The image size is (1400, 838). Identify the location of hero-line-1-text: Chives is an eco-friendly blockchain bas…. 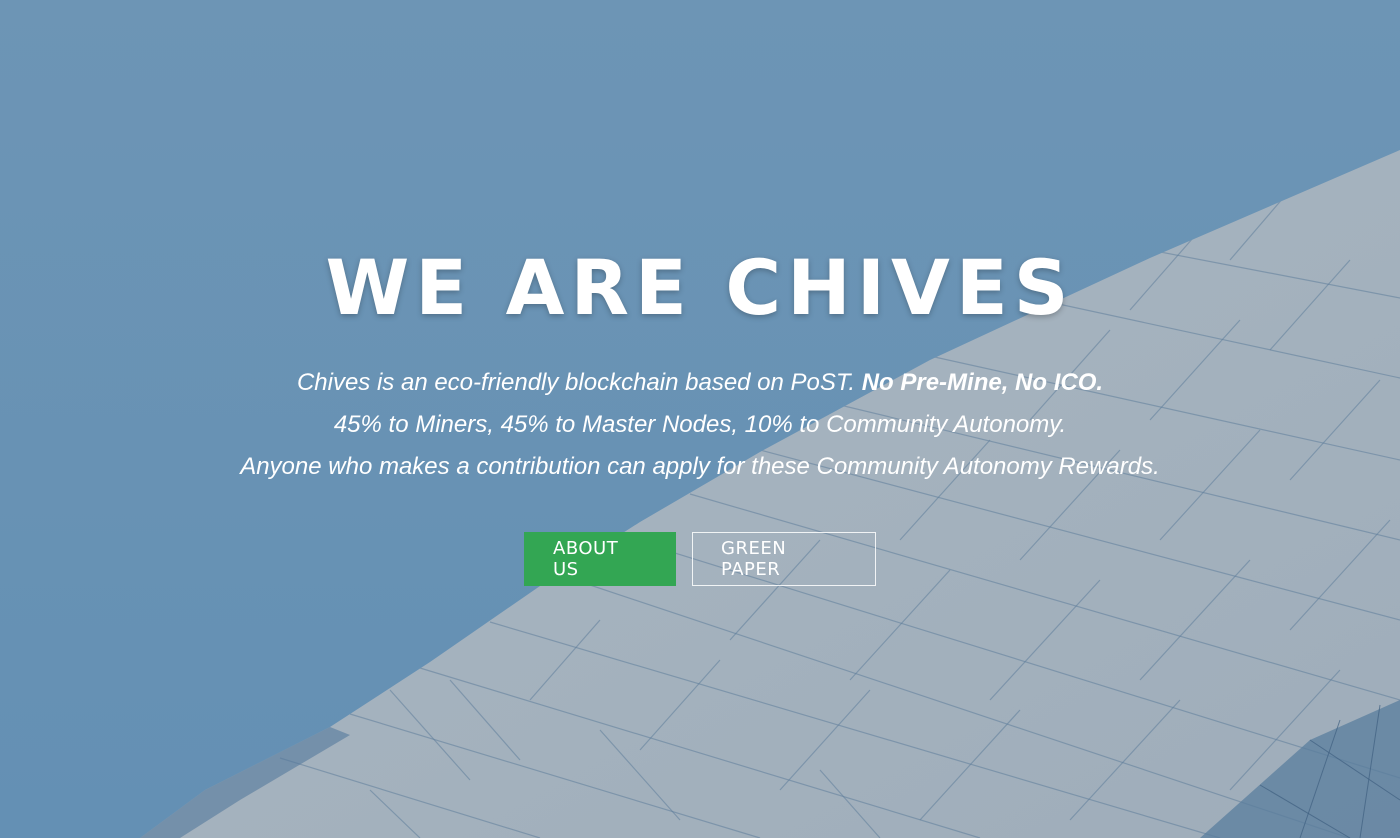
(576, 382).